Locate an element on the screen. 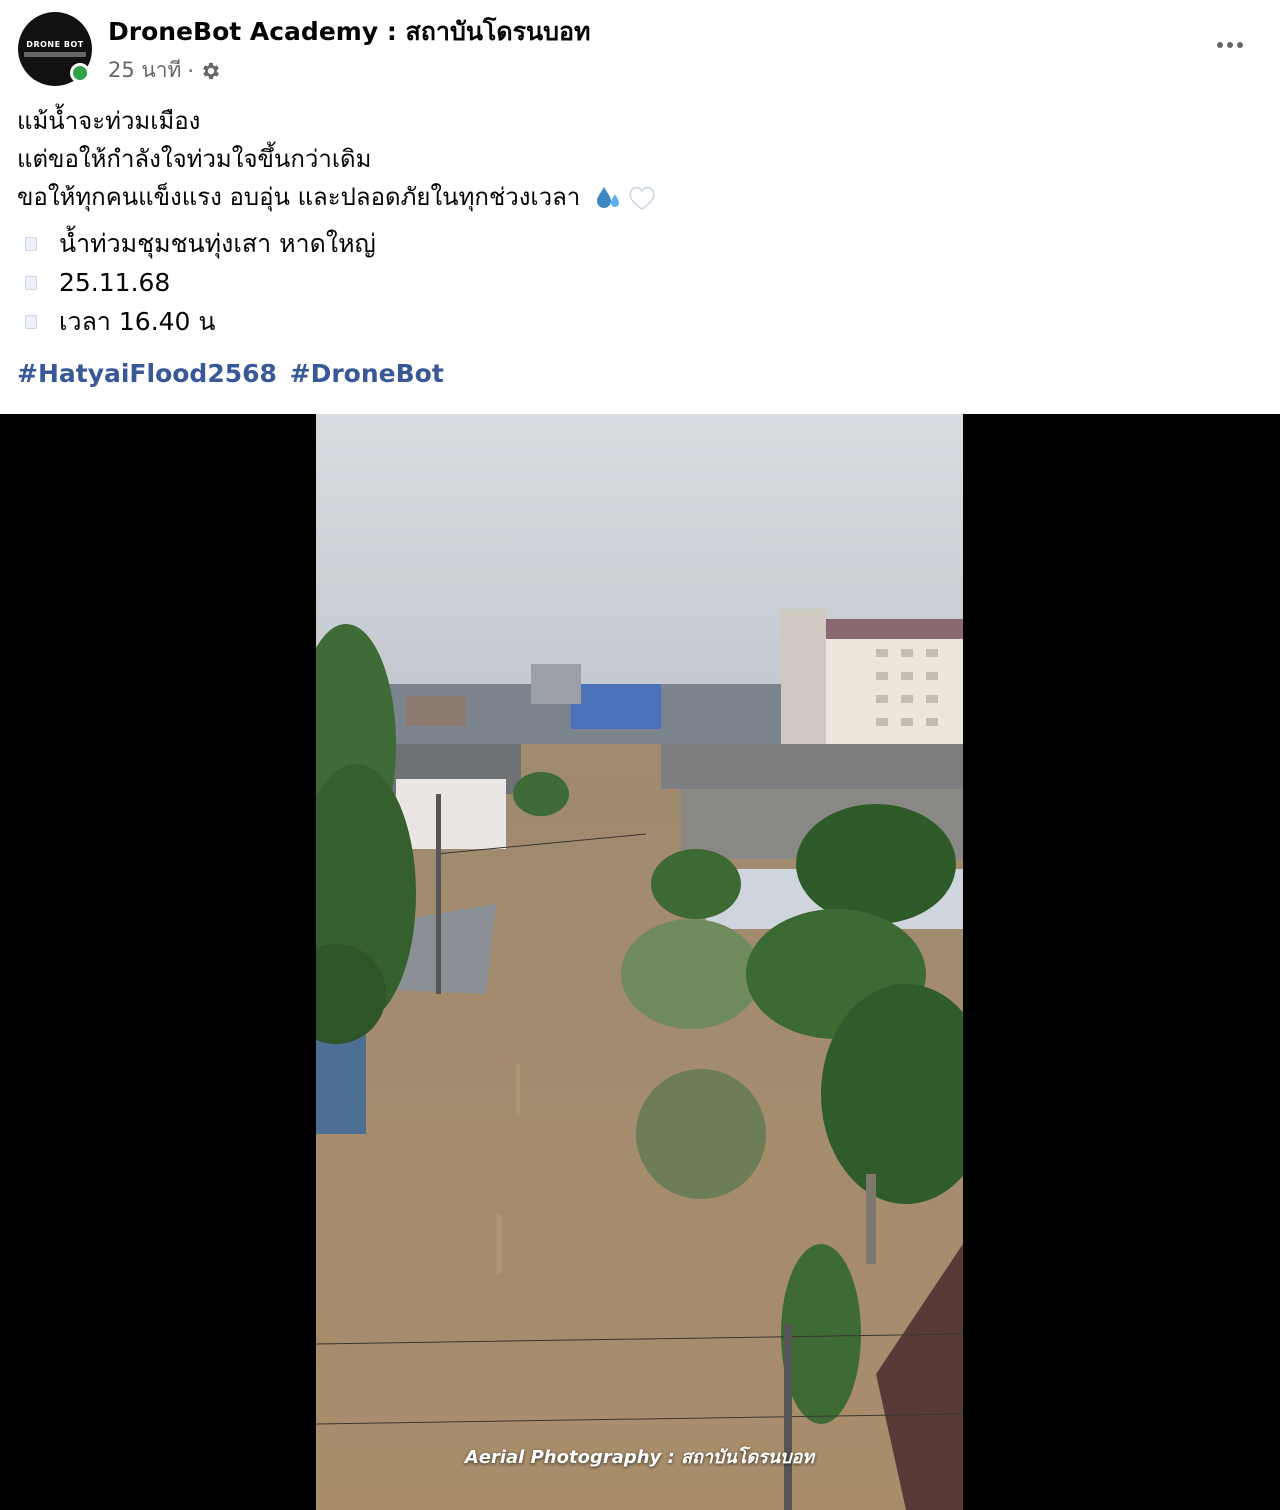 This screenshot has height=1510, width=1280. list-item: น้ำท่วมชุมชนทุ่งเสา หาดใหญ่ is located at coordinates (637, 243).